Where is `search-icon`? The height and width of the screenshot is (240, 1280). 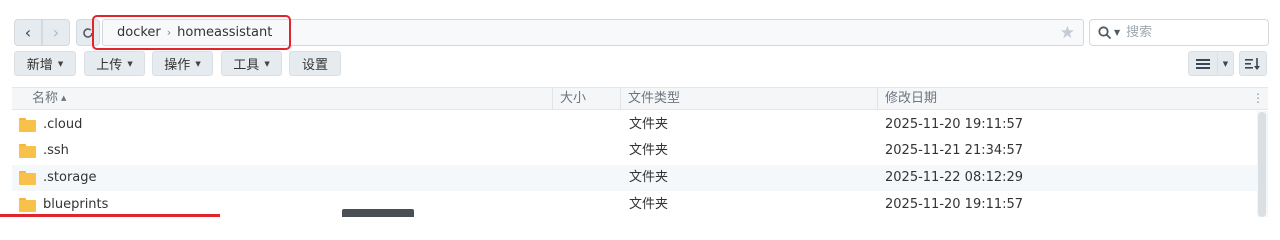 search-icon is located at coordinates (1105, 32).